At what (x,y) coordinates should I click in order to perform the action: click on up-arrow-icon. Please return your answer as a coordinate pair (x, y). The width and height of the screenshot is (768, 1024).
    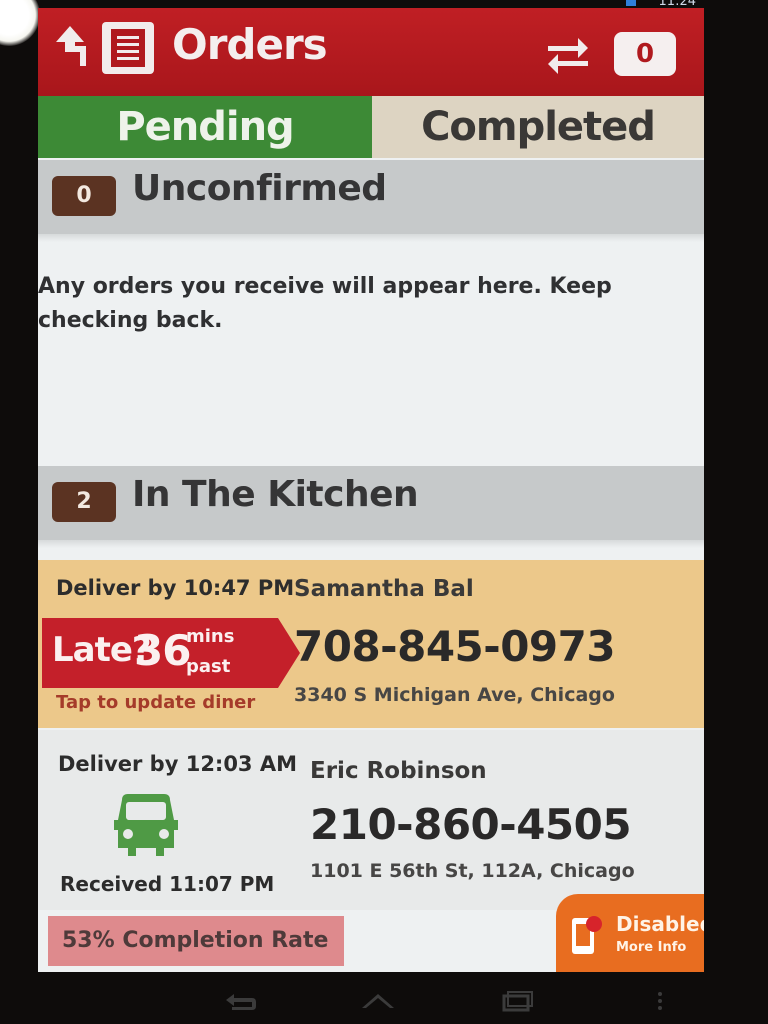
    Looking at the image, I should click on (71, 46).